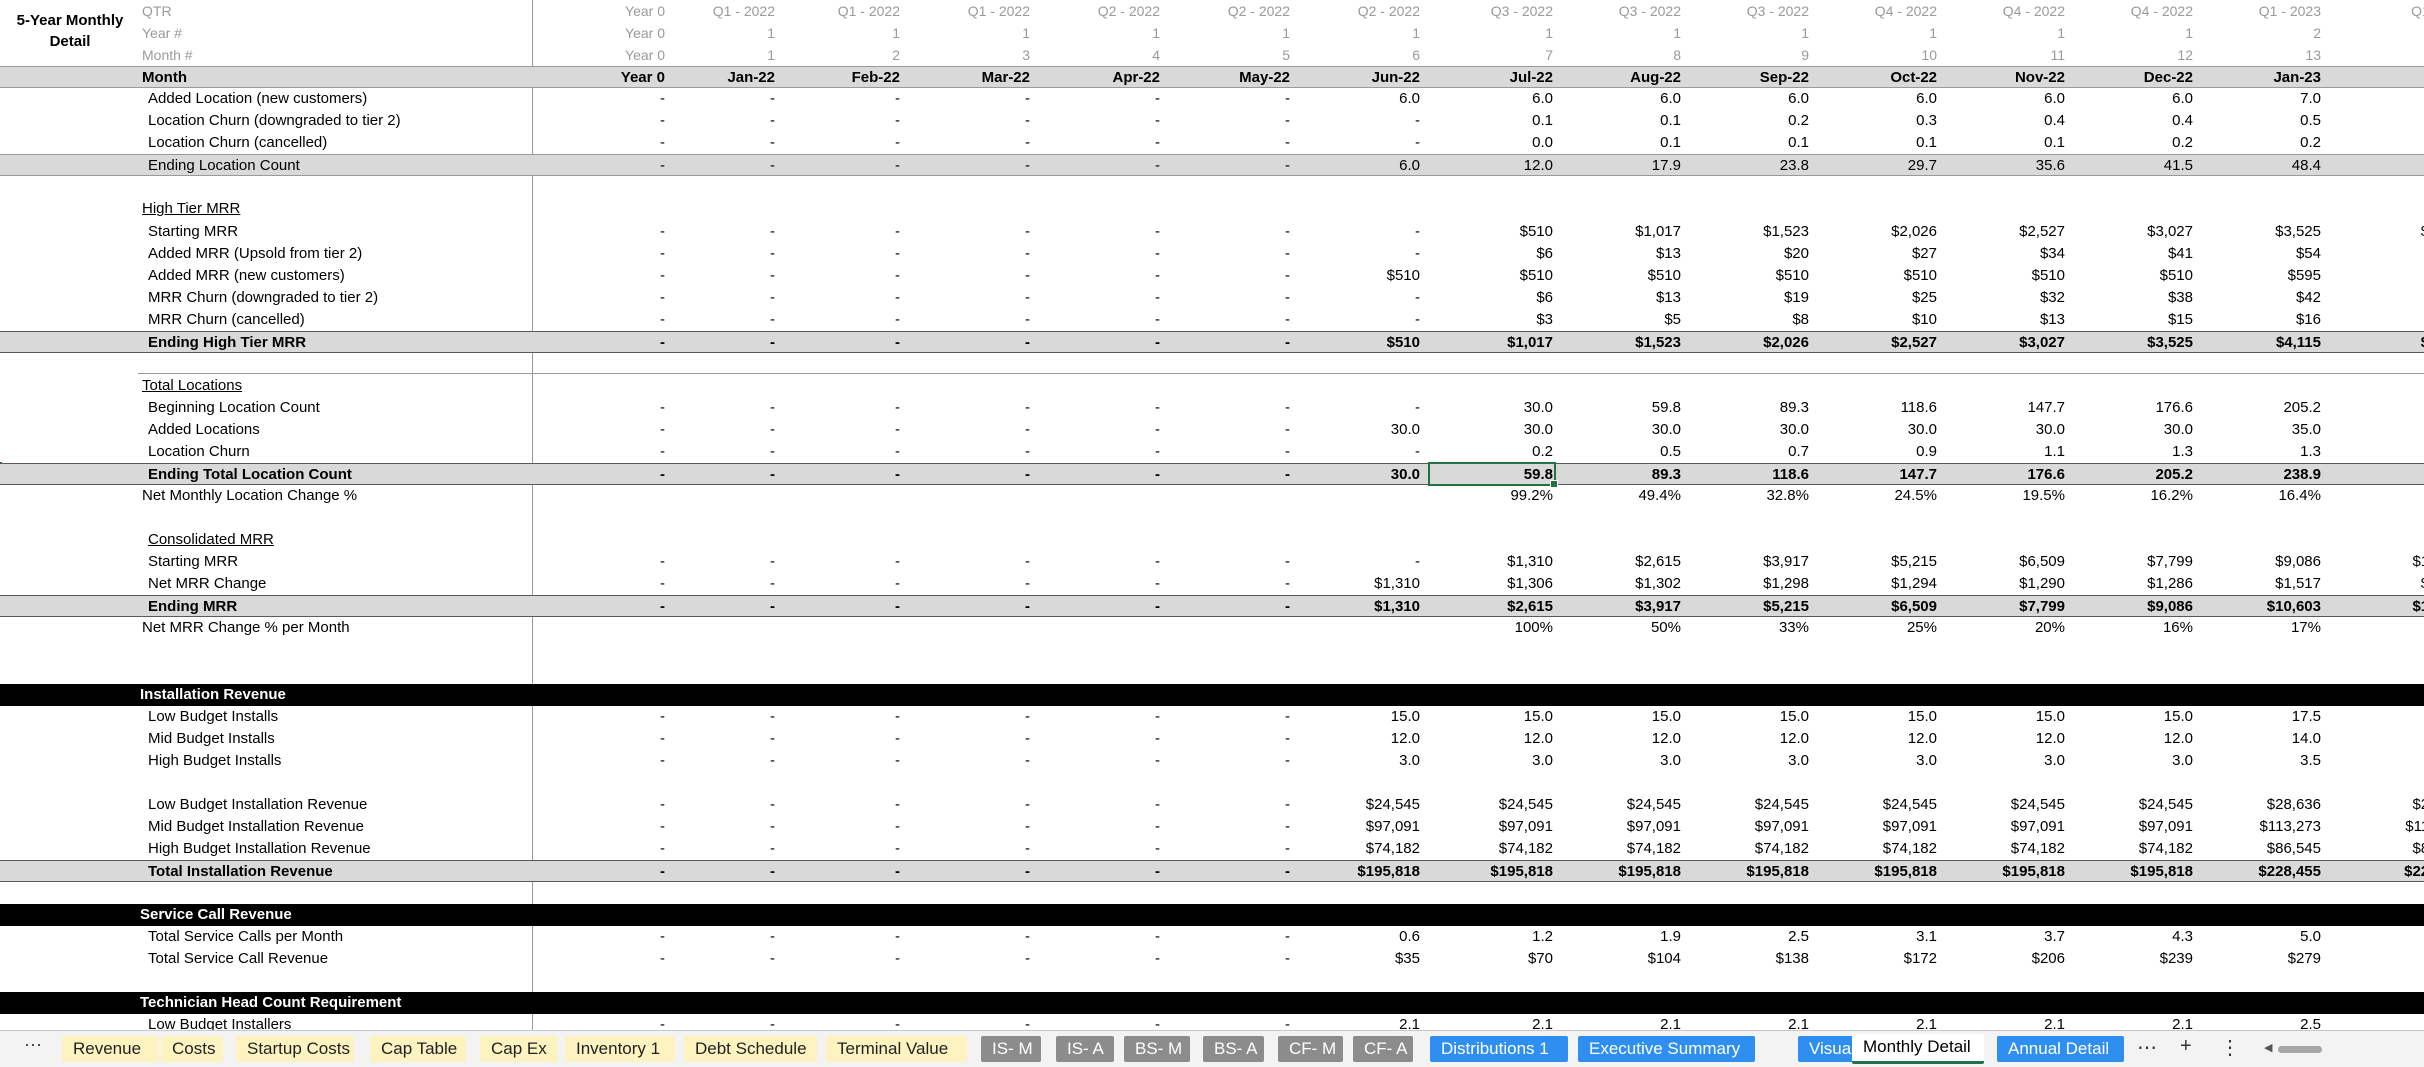  Describe the element at coordinates (2266, 121) in the screenshot. I see `cell-value: 0.5` at that location.